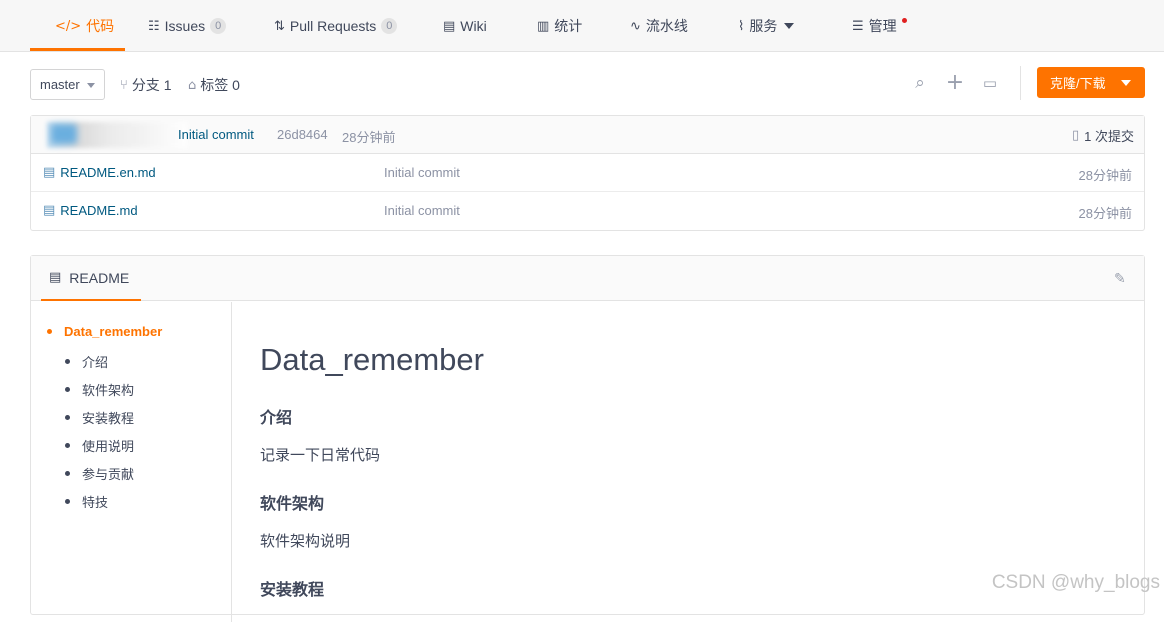 This screenshot has height=622, width=1164. What do you see at coordinates (1078, 83) in the screenshot?
I see `clone-button-label: 克隆/下载` at bounding box center [1078, 83].